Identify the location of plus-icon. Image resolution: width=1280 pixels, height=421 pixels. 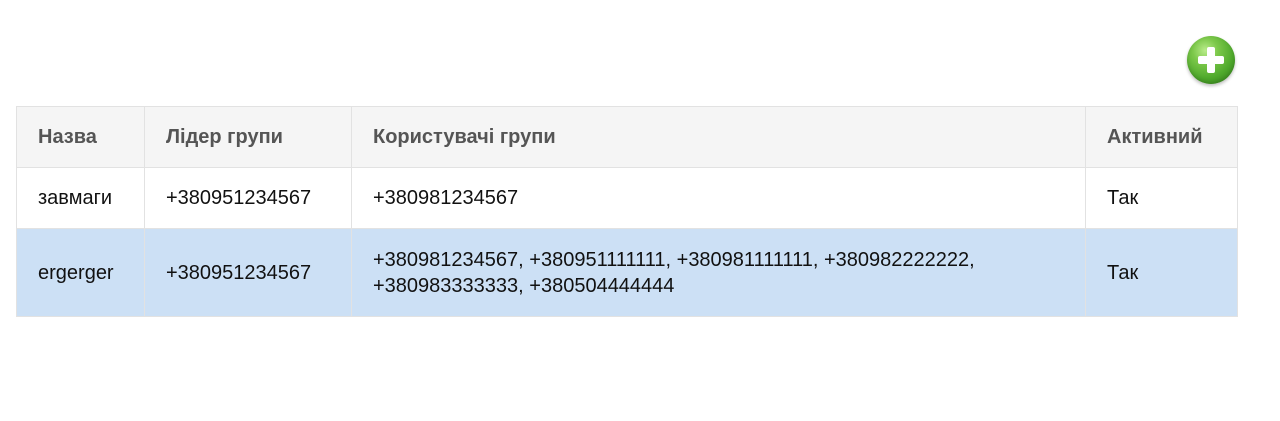
(1211, 60).